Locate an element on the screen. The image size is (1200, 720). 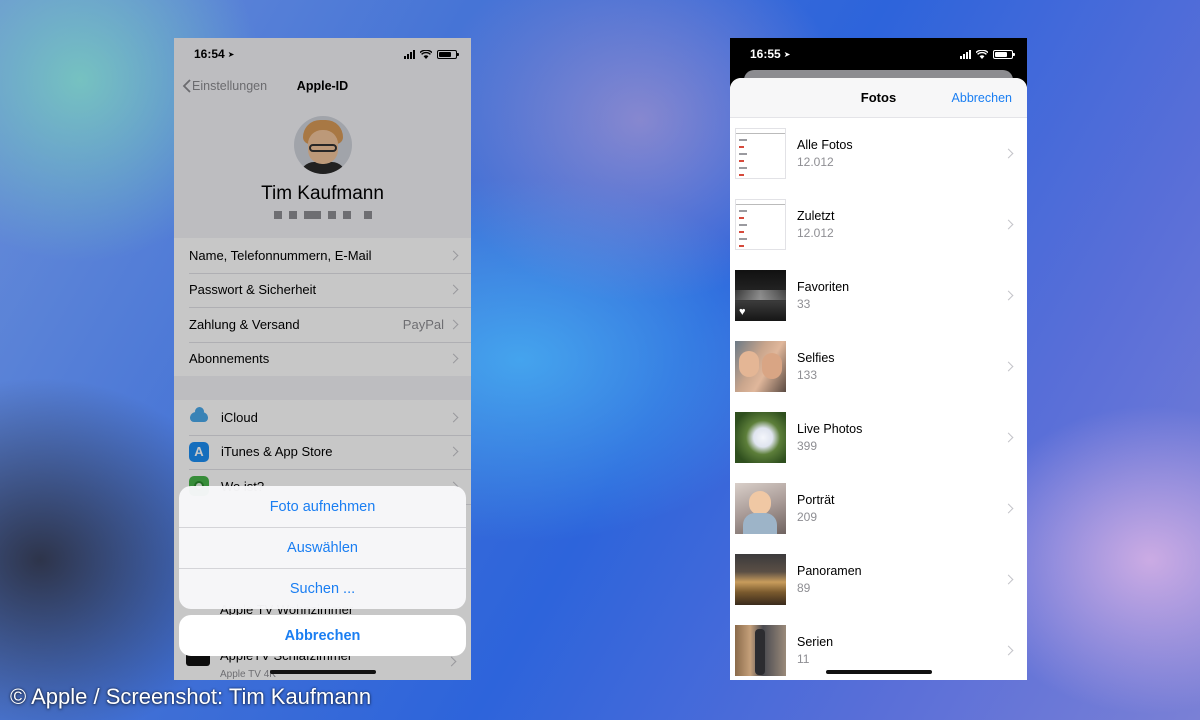
album-count: 33 is located at coordinates (804, 304).